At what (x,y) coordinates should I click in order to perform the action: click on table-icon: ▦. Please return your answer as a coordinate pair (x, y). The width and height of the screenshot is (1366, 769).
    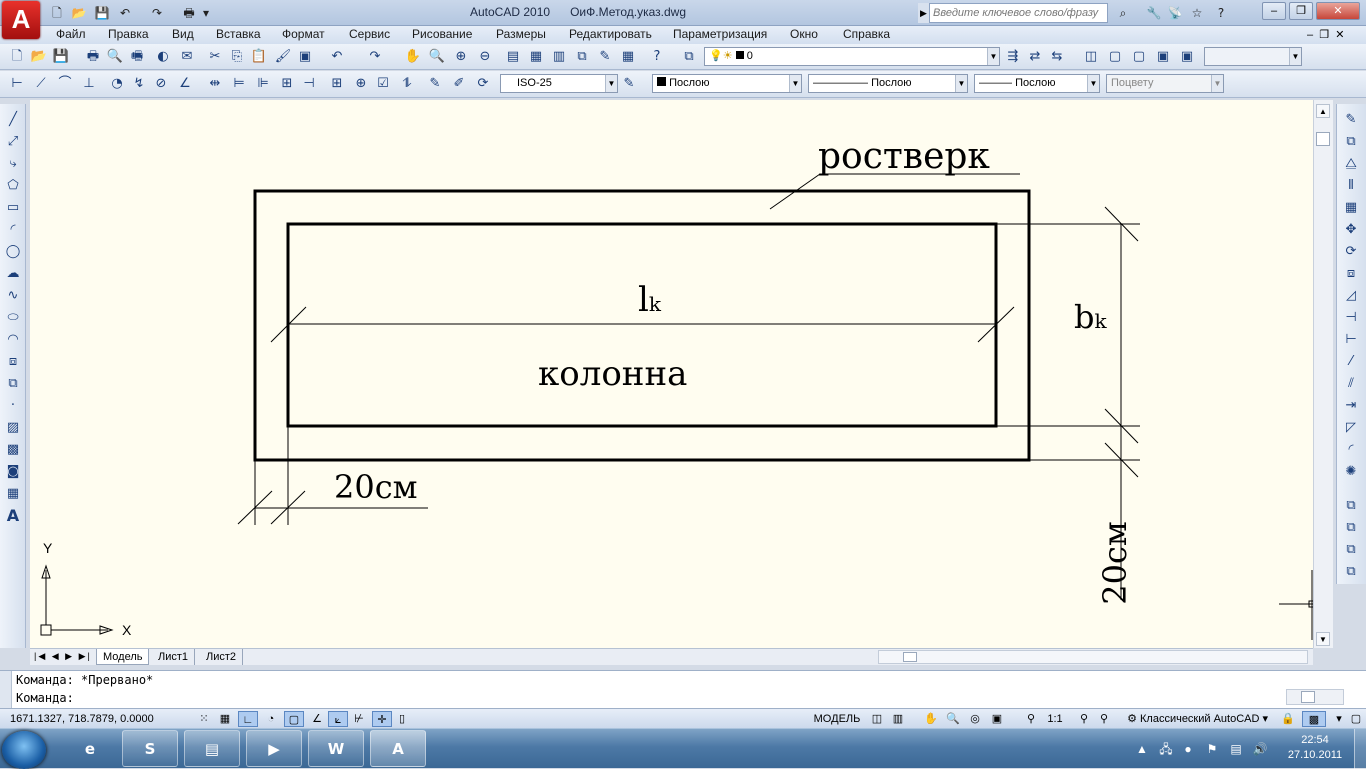
    Looking at the image, I should click on (13, 494).